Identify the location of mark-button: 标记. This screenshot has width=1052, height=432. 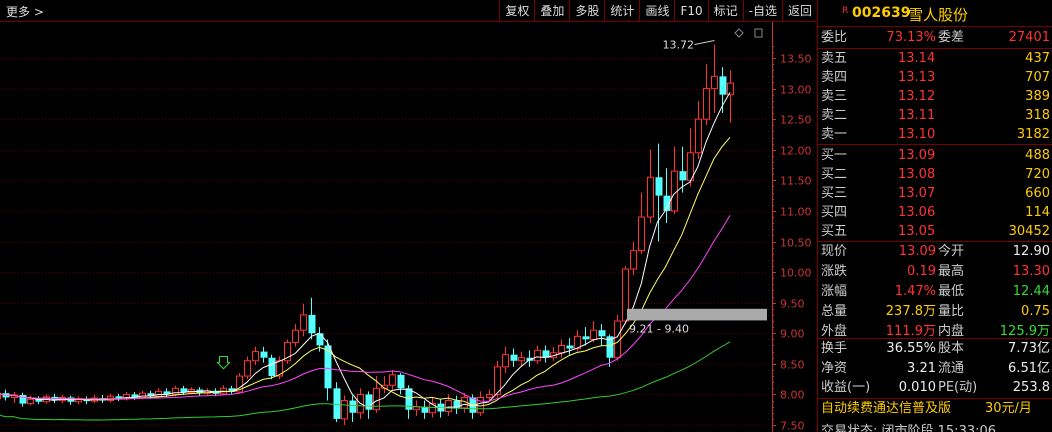
(725, 11).